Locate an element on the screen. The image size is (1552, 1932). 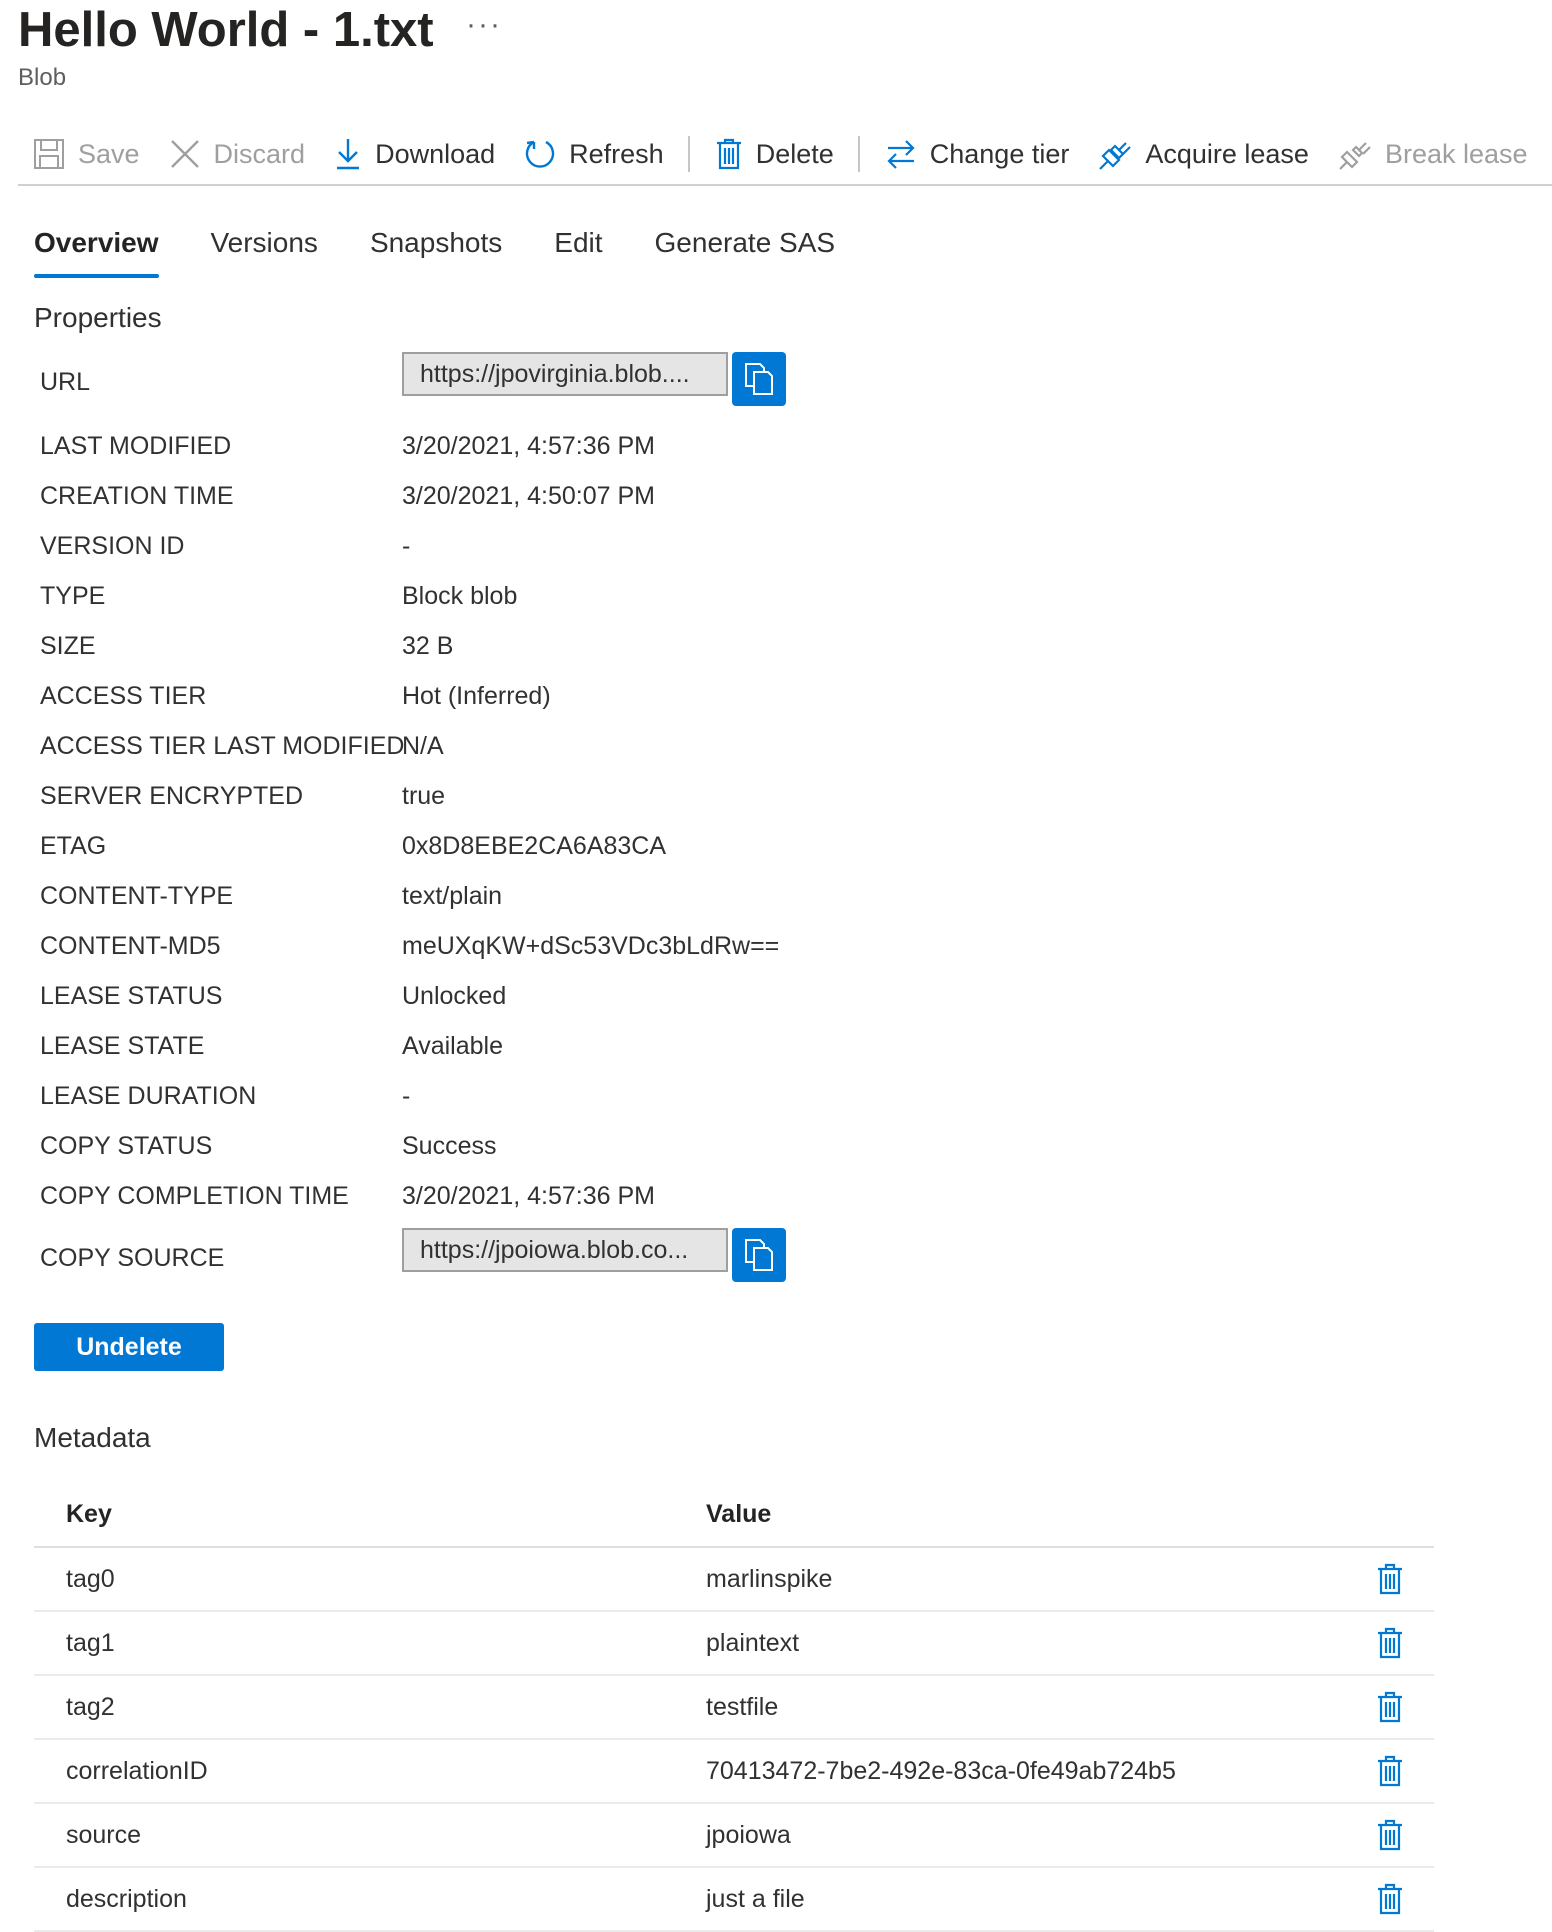
metadata-value: just a file is located at coordinates (755, 1898).